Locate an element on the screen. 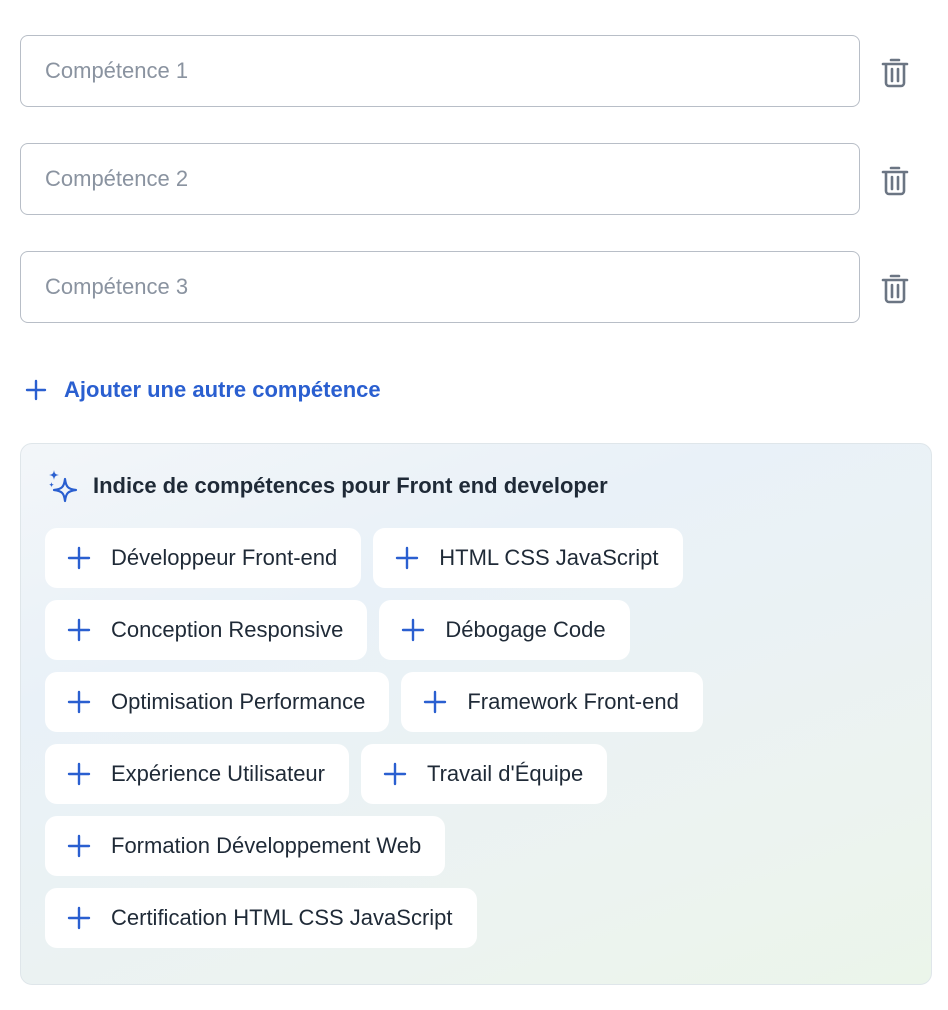 Image resolution: width=948 pixels, height=1010 pixels. suggestion-chip-label: Débogage Code is located at coordinates (525, 629).